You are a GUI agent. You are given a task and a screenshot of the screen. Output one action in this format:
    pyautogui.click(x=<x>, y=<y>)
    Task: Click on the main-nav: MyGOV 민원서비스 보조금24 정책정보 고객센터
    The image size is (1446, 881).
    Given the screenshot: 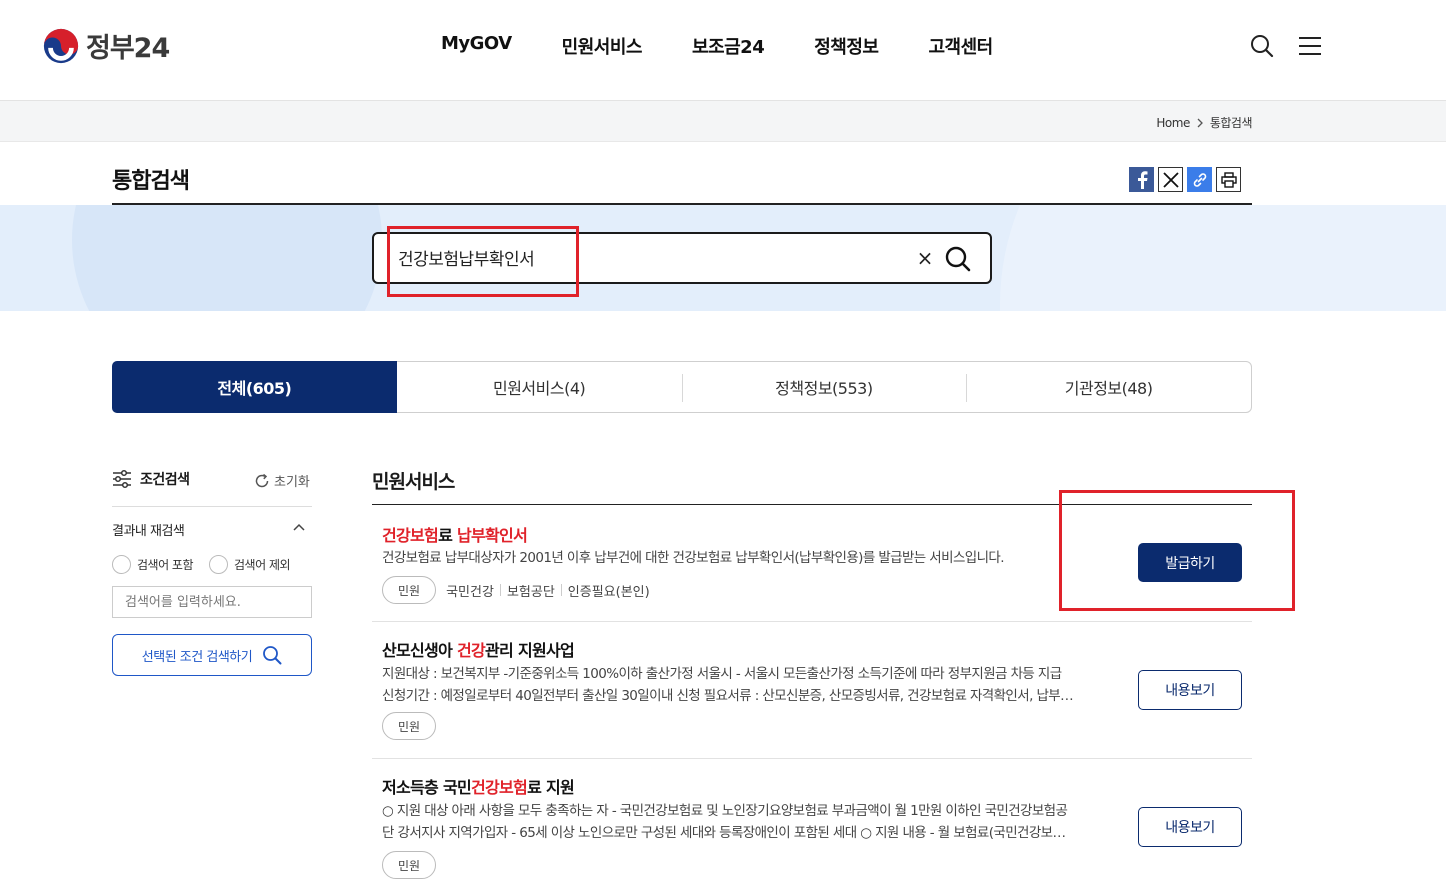 What is the action you would take?
    pyautogui.click(x=742, y=46)
    